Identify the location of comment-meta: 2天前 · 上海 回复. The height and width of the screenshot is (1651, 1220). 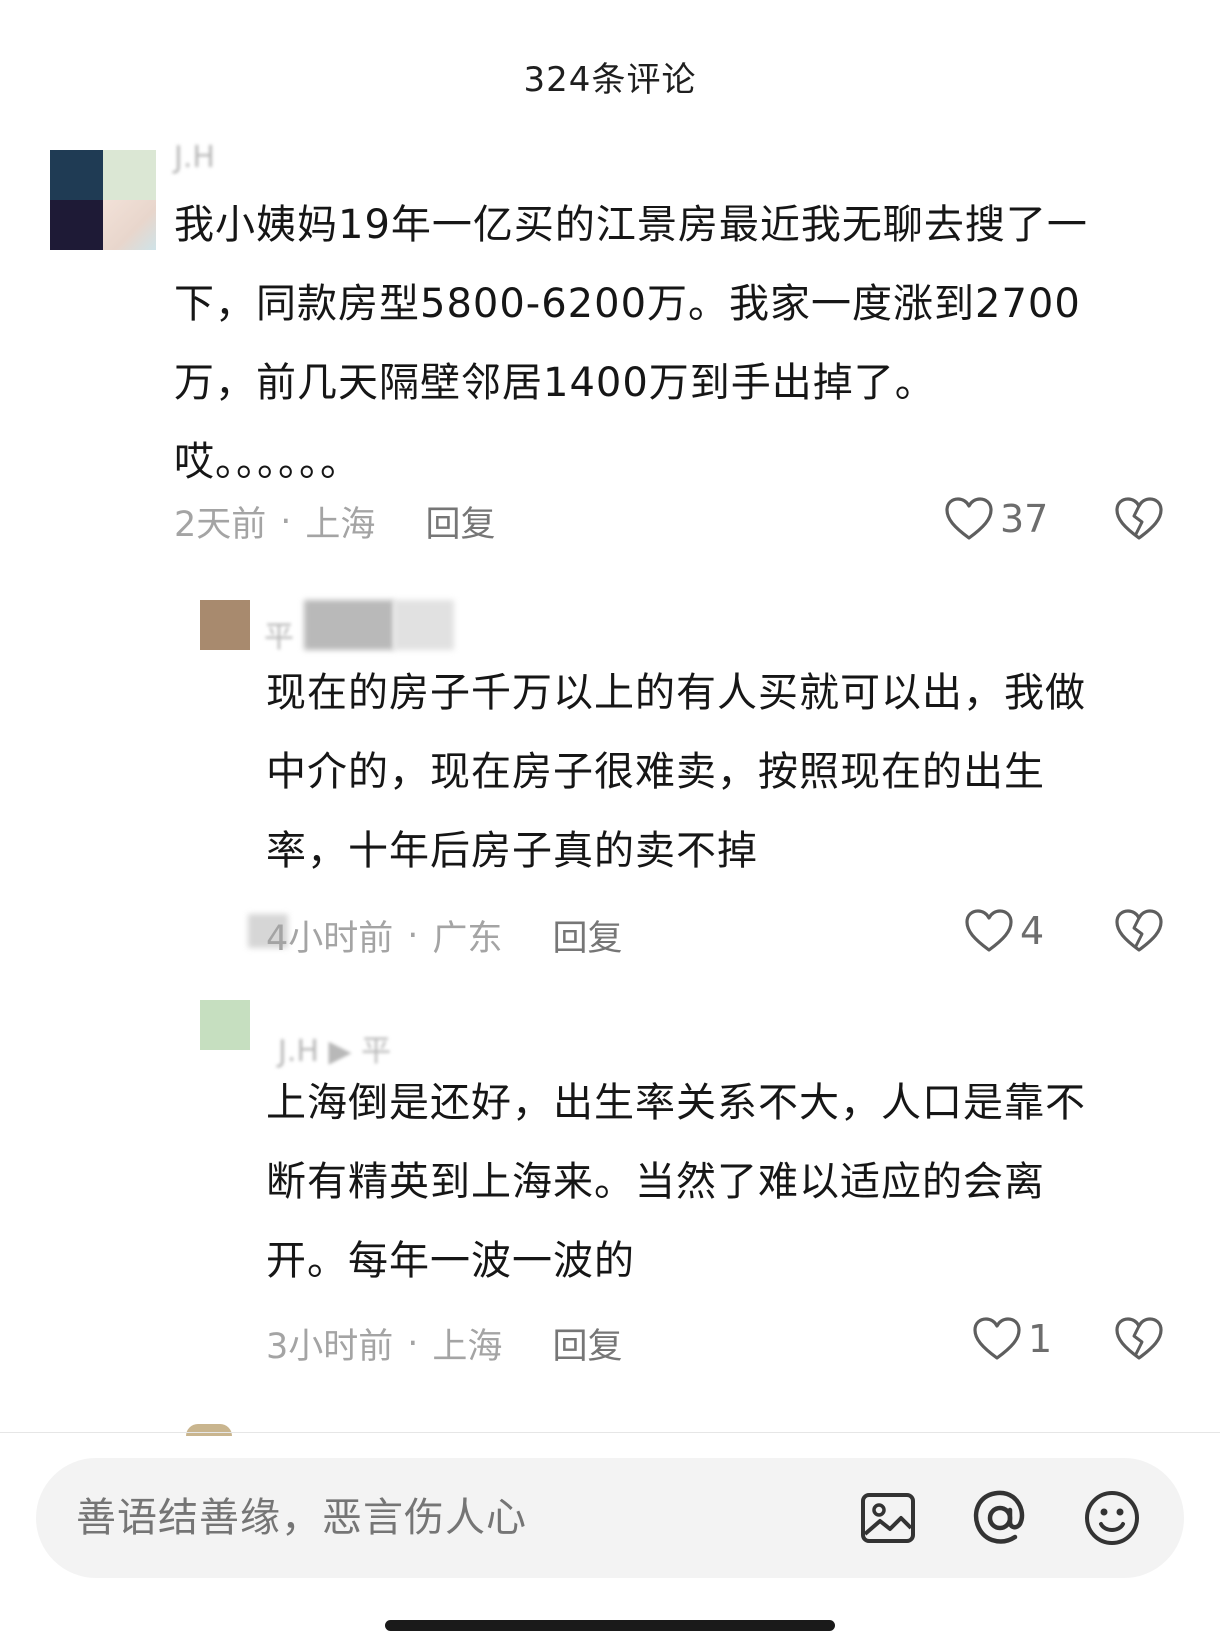
(334, 521).